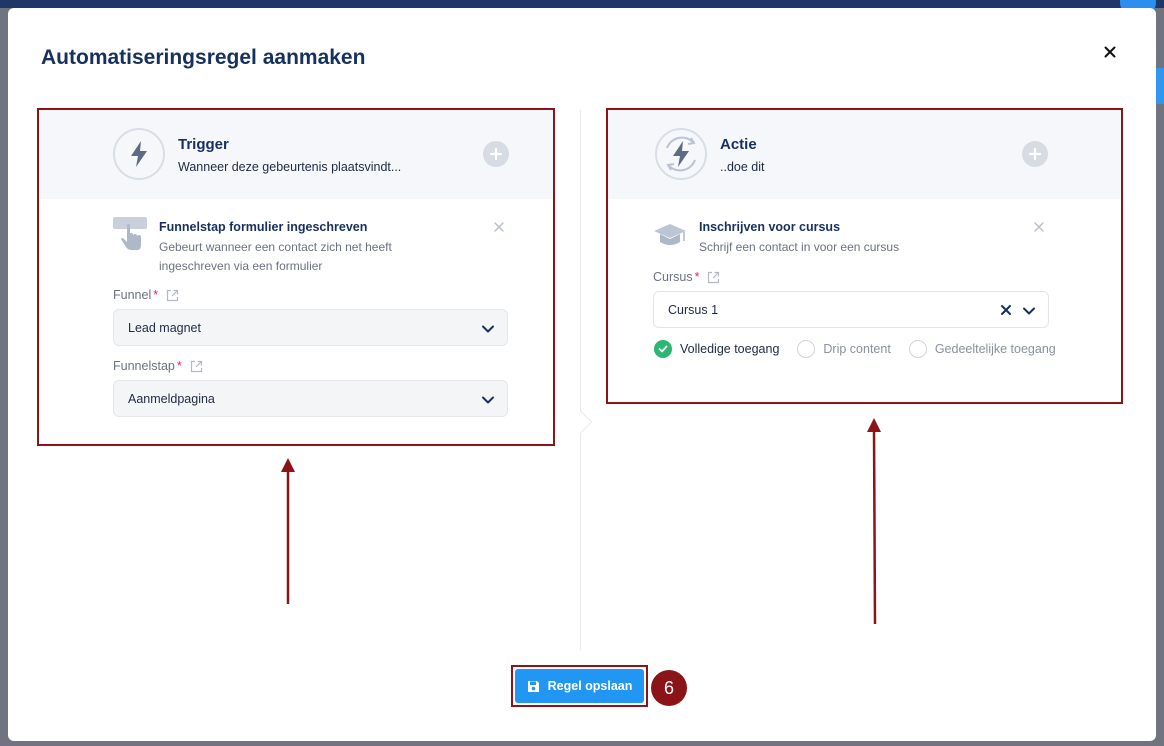 Image resolution: width=1164 pixels, height=746 pixels. What do you see at coordinates (533, 686) in the screenshot?
I see `save-icon` at bounding box center [533, 686].